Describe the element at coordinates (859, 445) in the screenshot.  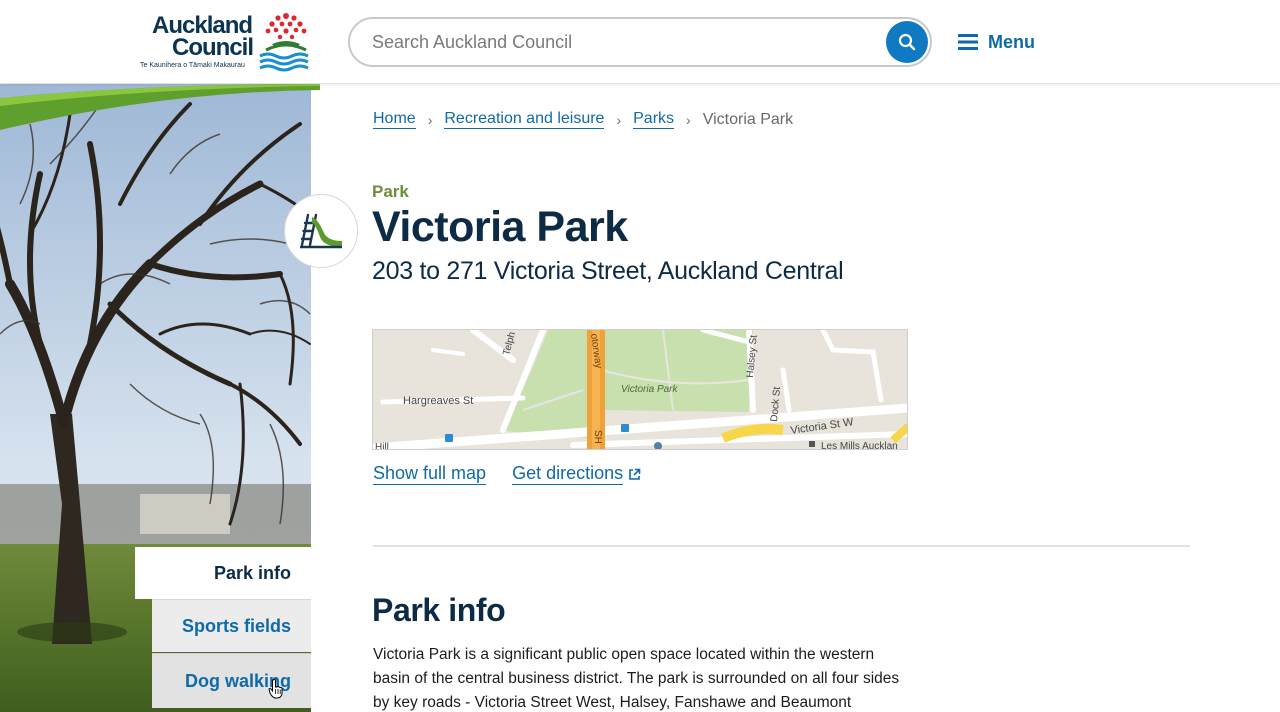
I see `map-label-les-mills: Les Mills Aucklan` at that location.